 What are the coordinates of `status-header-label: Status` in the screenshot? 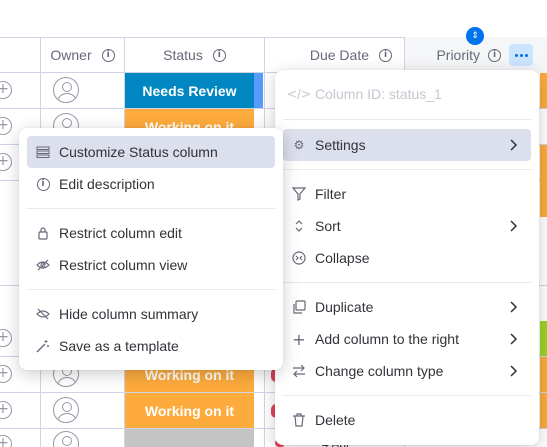 It's located at (183, 55).